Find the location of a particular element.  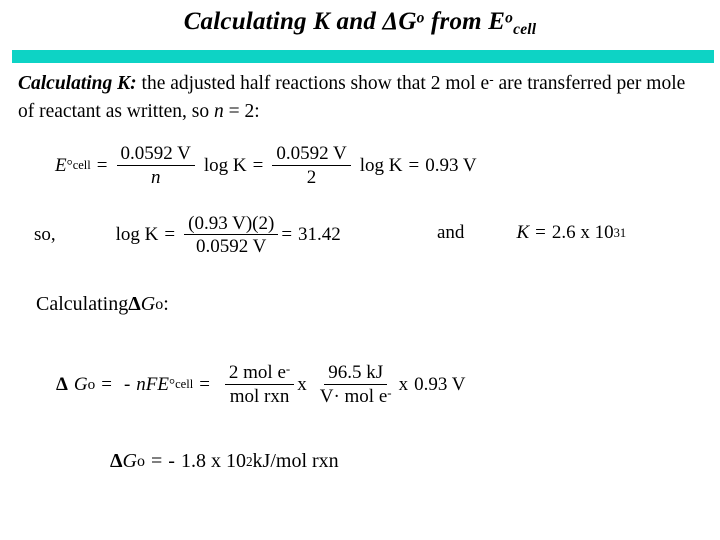

log-k-term-2: log K is located at coordinates (381, 165).